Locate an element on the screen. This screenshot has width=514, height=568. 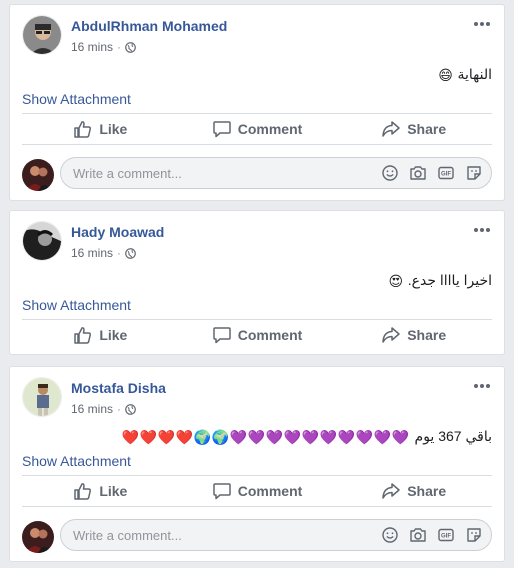
message-emoji-icon: 🌍 is located at coordinates (220, 436).